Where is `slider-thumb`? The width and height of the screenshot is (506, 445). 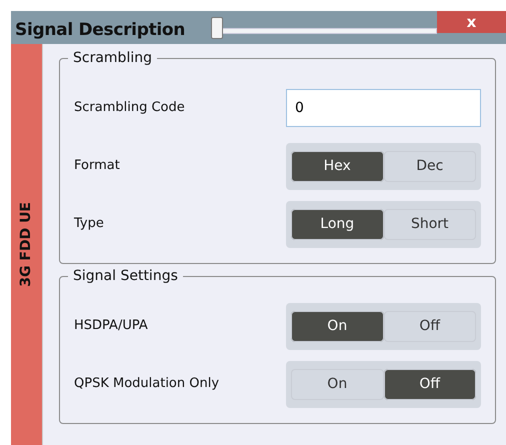 slider-thumb is located at coordinates (217, 28).